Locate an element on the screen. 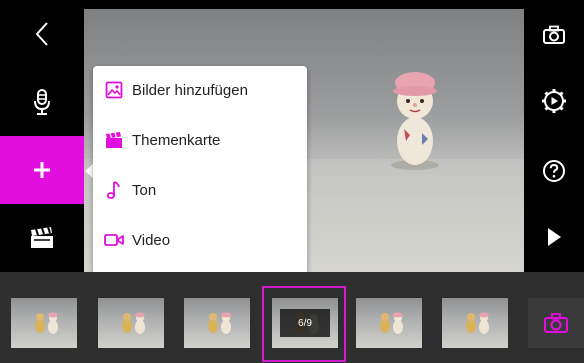 Image resolution: width=584 pixels, height=363 pixels. microphone-icon is located at coordinates (42, 102).